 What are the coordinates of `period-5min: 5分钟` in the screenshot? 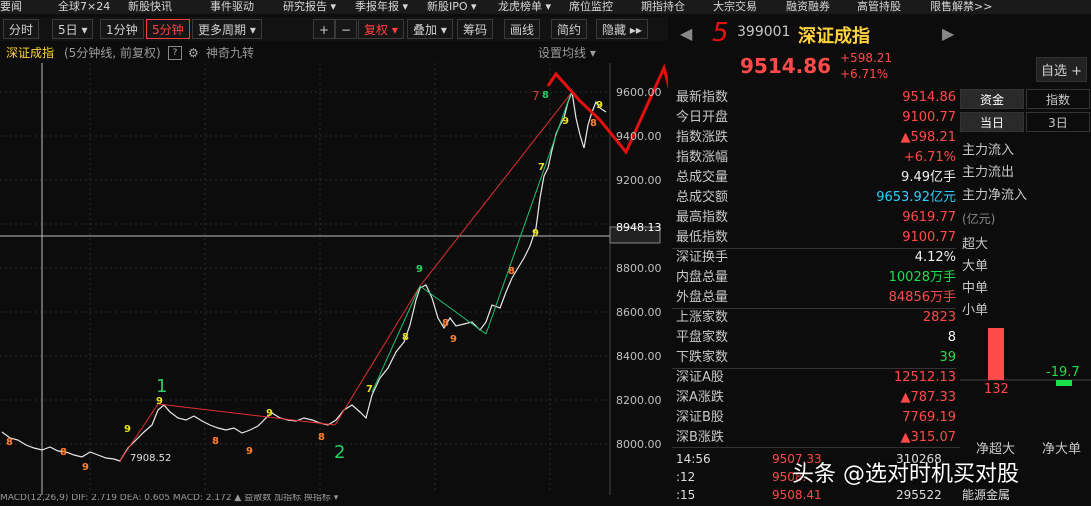 It's located at (168, 29).